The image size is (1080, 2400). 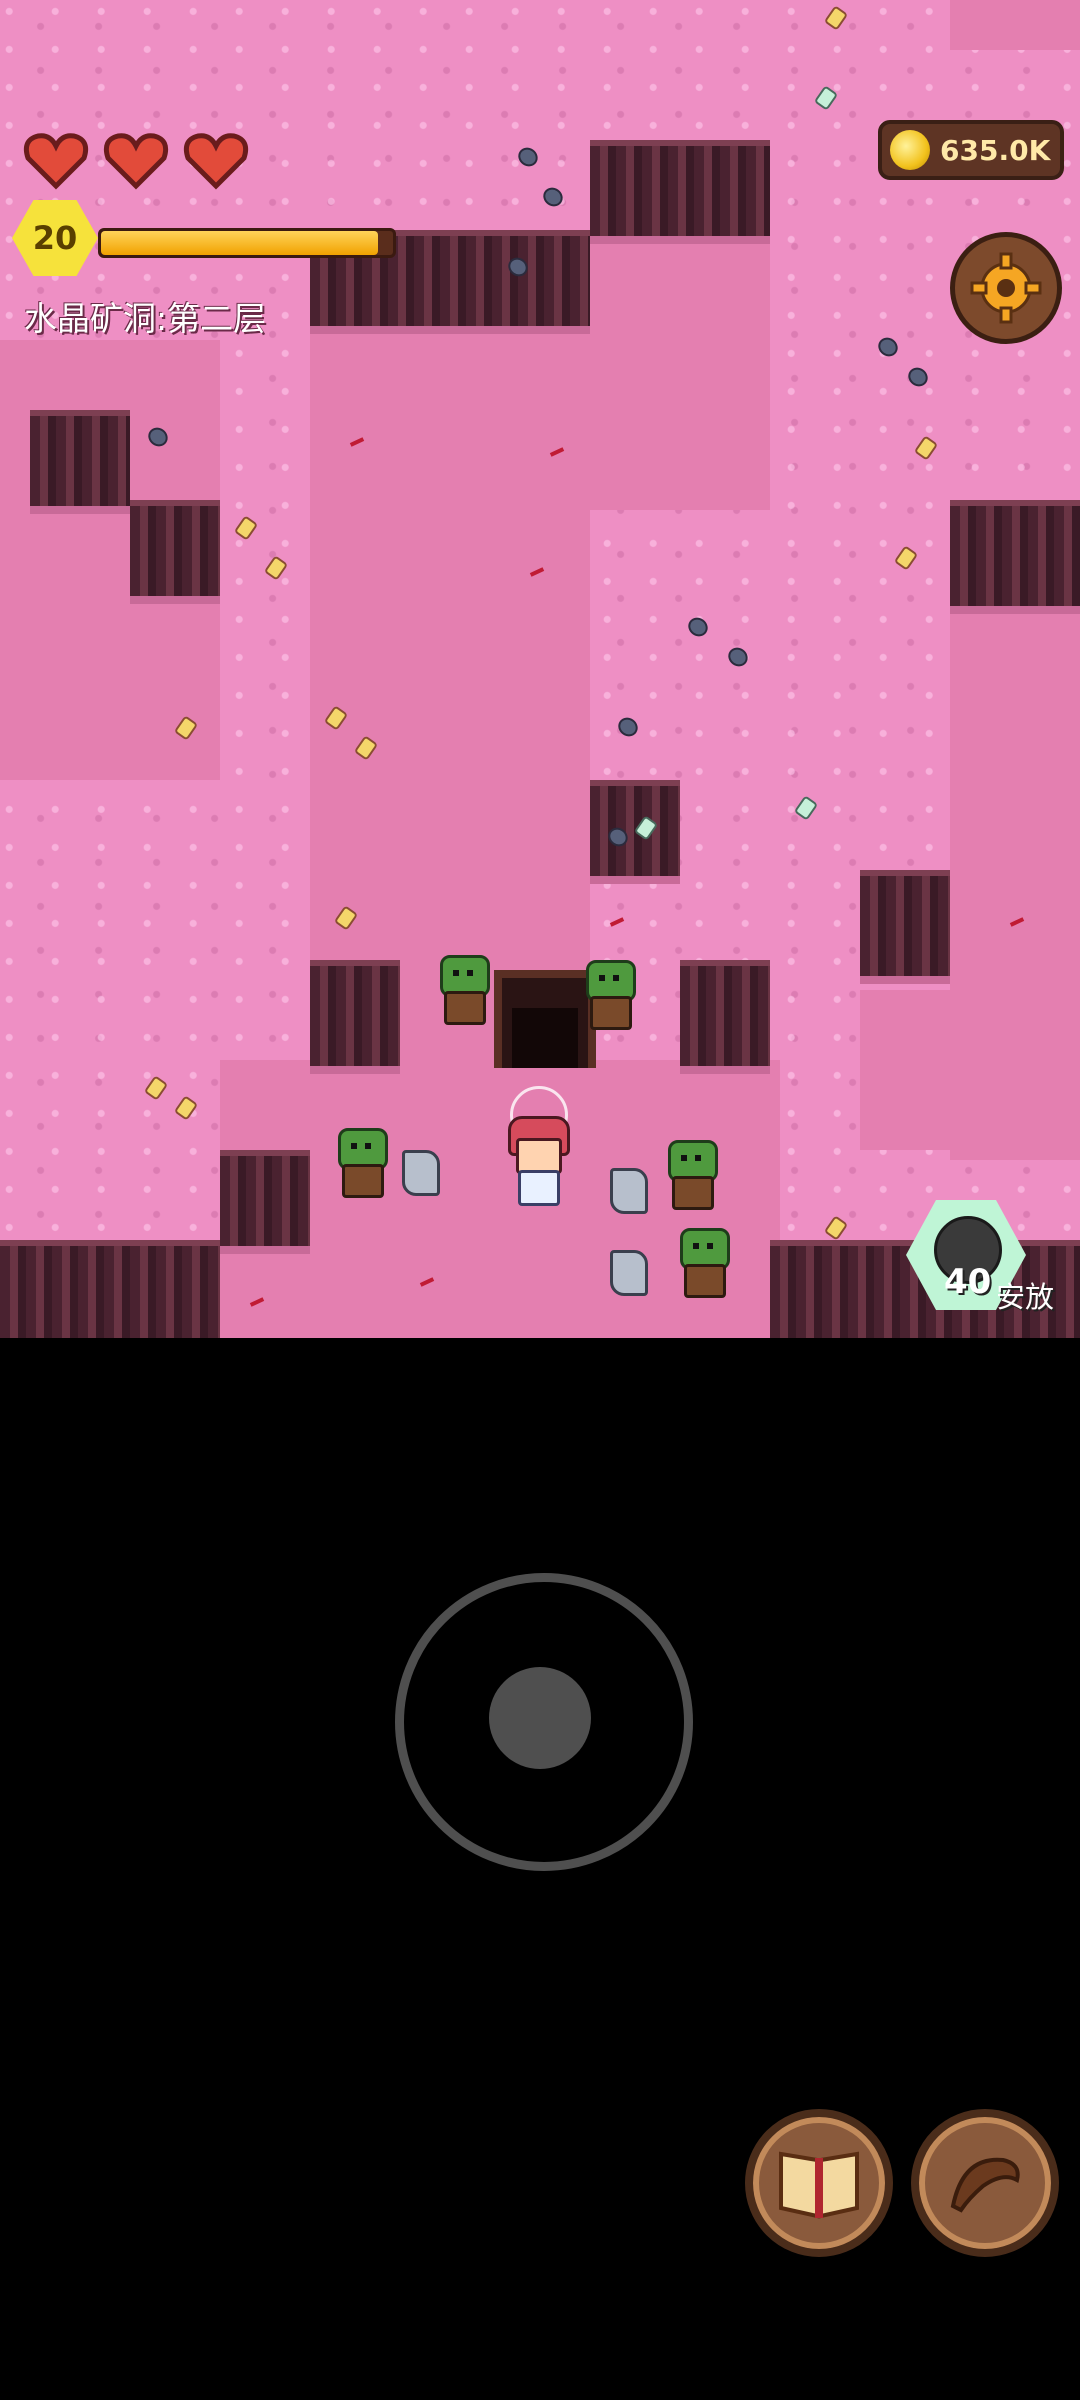 I want to click on gear-icon, so click(x=1006, y=288).